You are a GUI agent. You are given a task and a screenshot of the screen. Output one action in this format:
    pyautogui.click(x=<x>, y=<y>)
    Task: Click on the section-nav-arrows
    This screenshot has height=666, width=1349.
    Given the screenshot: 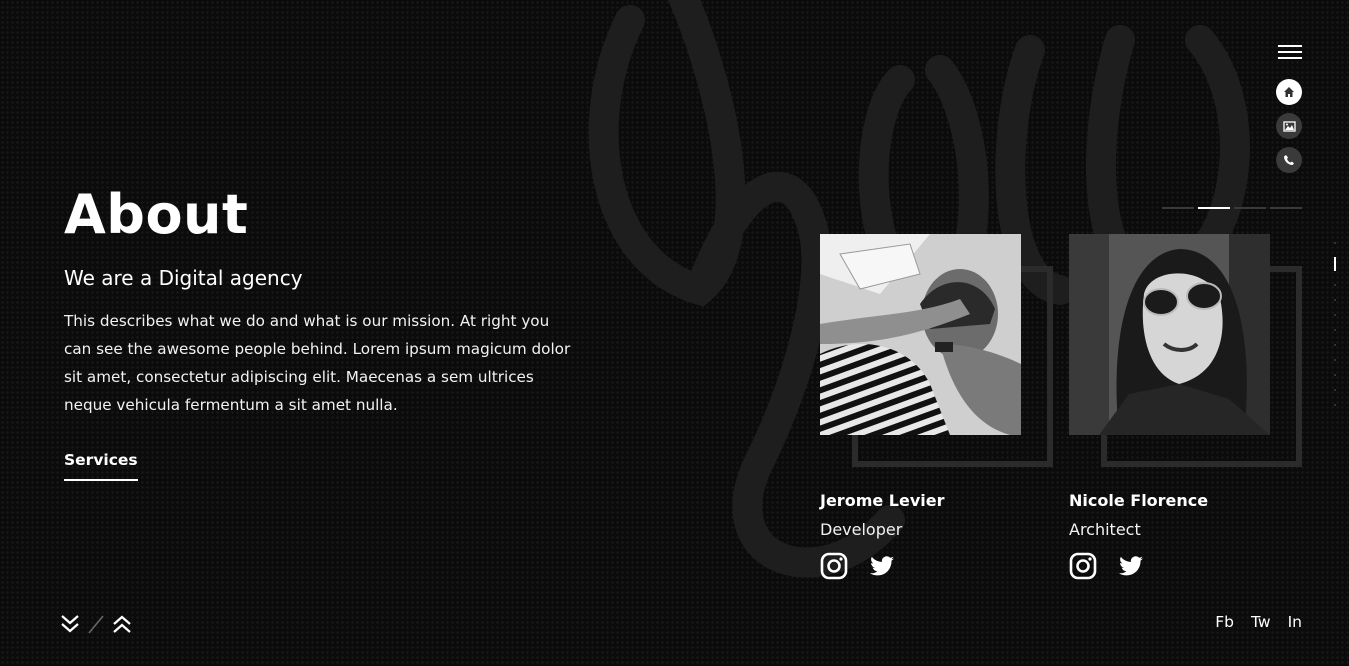 What is the action you would take?
    pyautogui.click(x=96, y=624)
    